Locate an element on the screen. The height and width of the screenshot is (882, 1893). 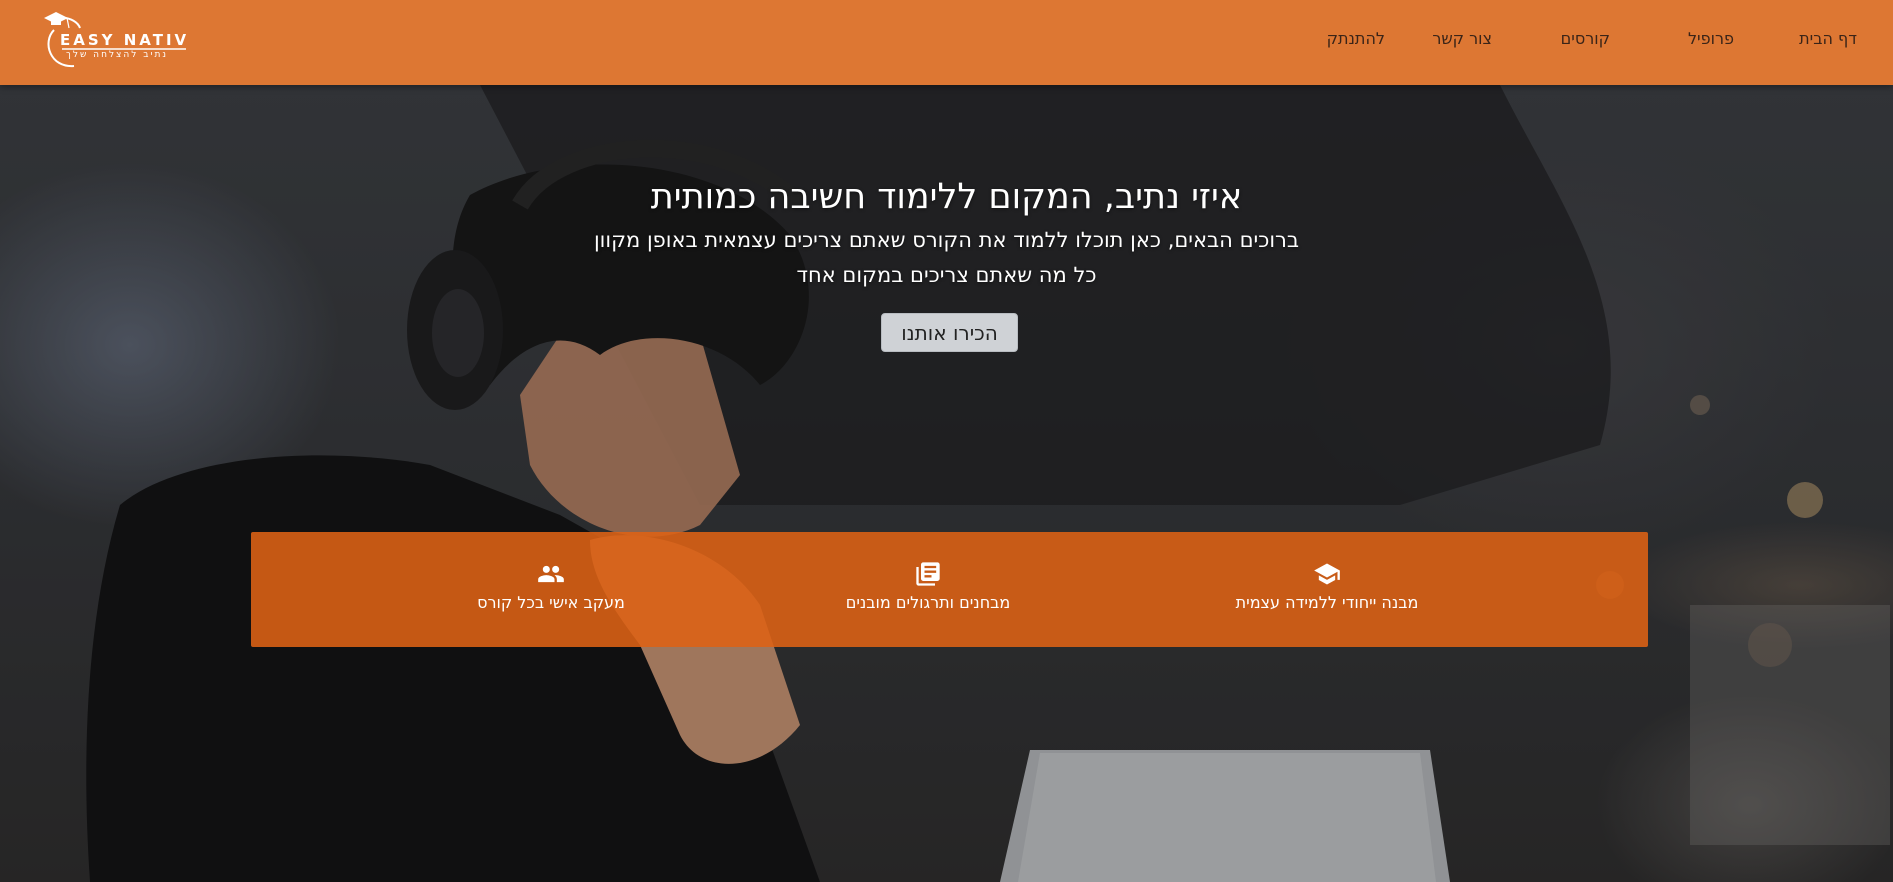
logo-brand: EASY NATIV is located at coordinates (125, 40).